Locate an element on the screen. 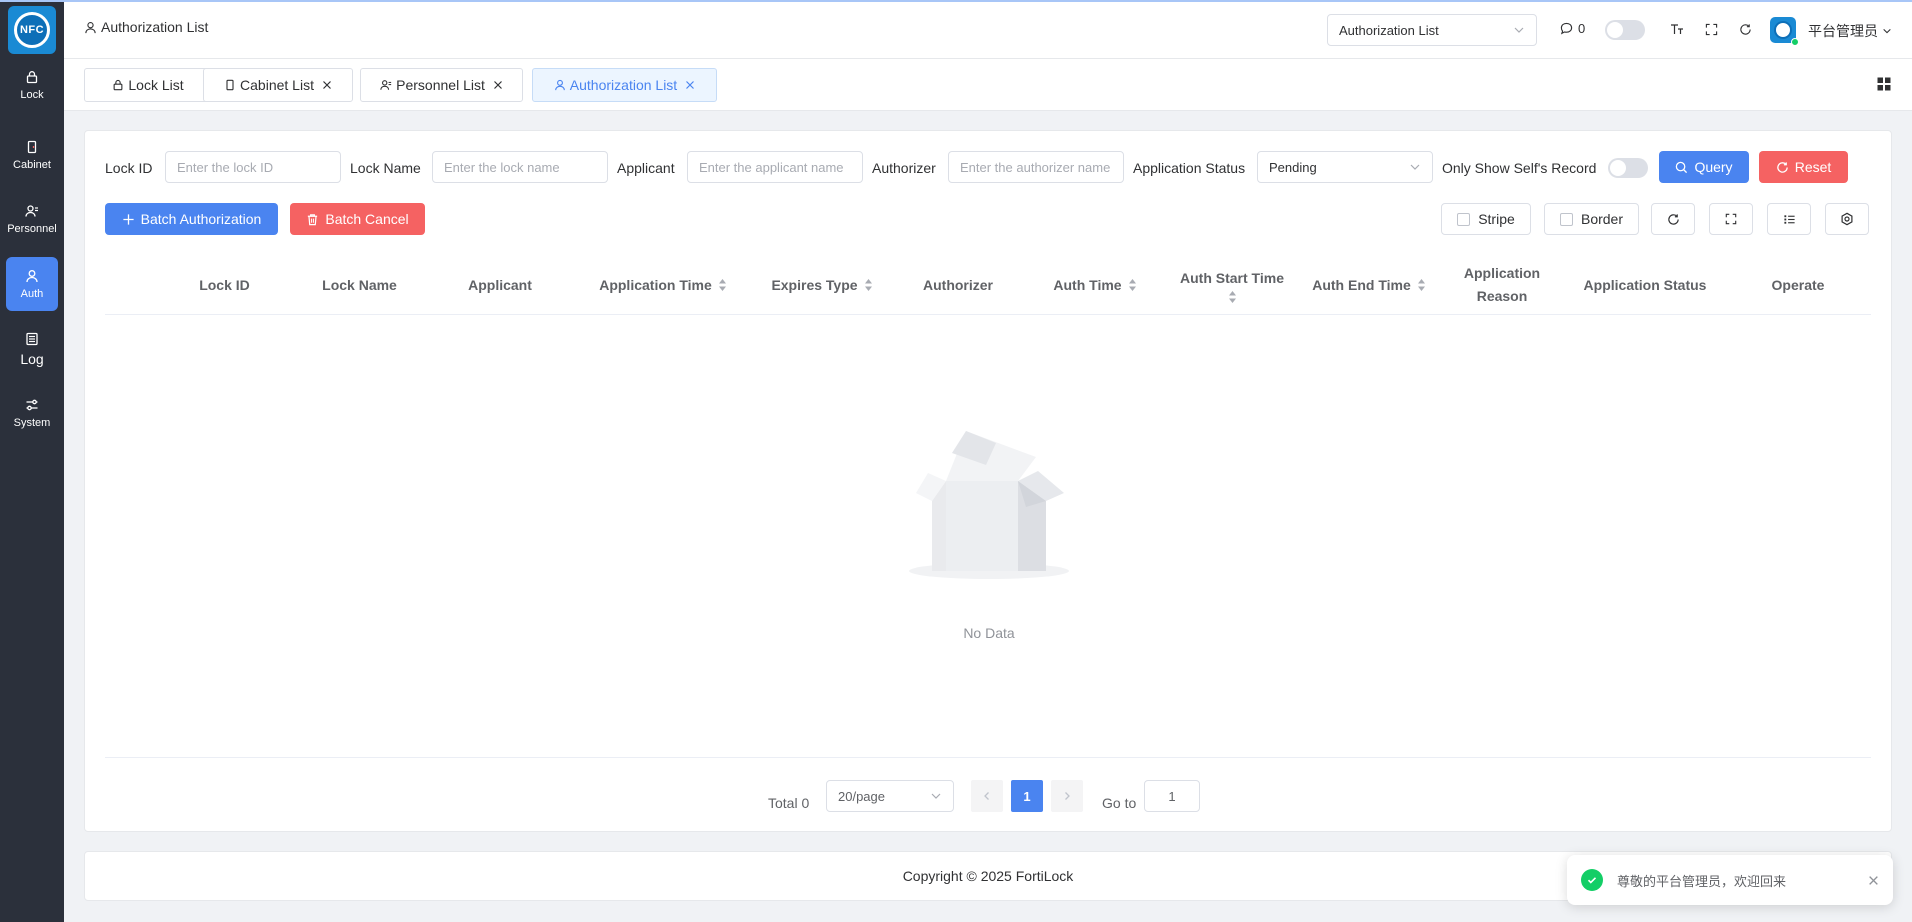 This screenshot has width=1912, height=922. lock-id-input: Enter the lock ID is located at coordinates (253, 167).